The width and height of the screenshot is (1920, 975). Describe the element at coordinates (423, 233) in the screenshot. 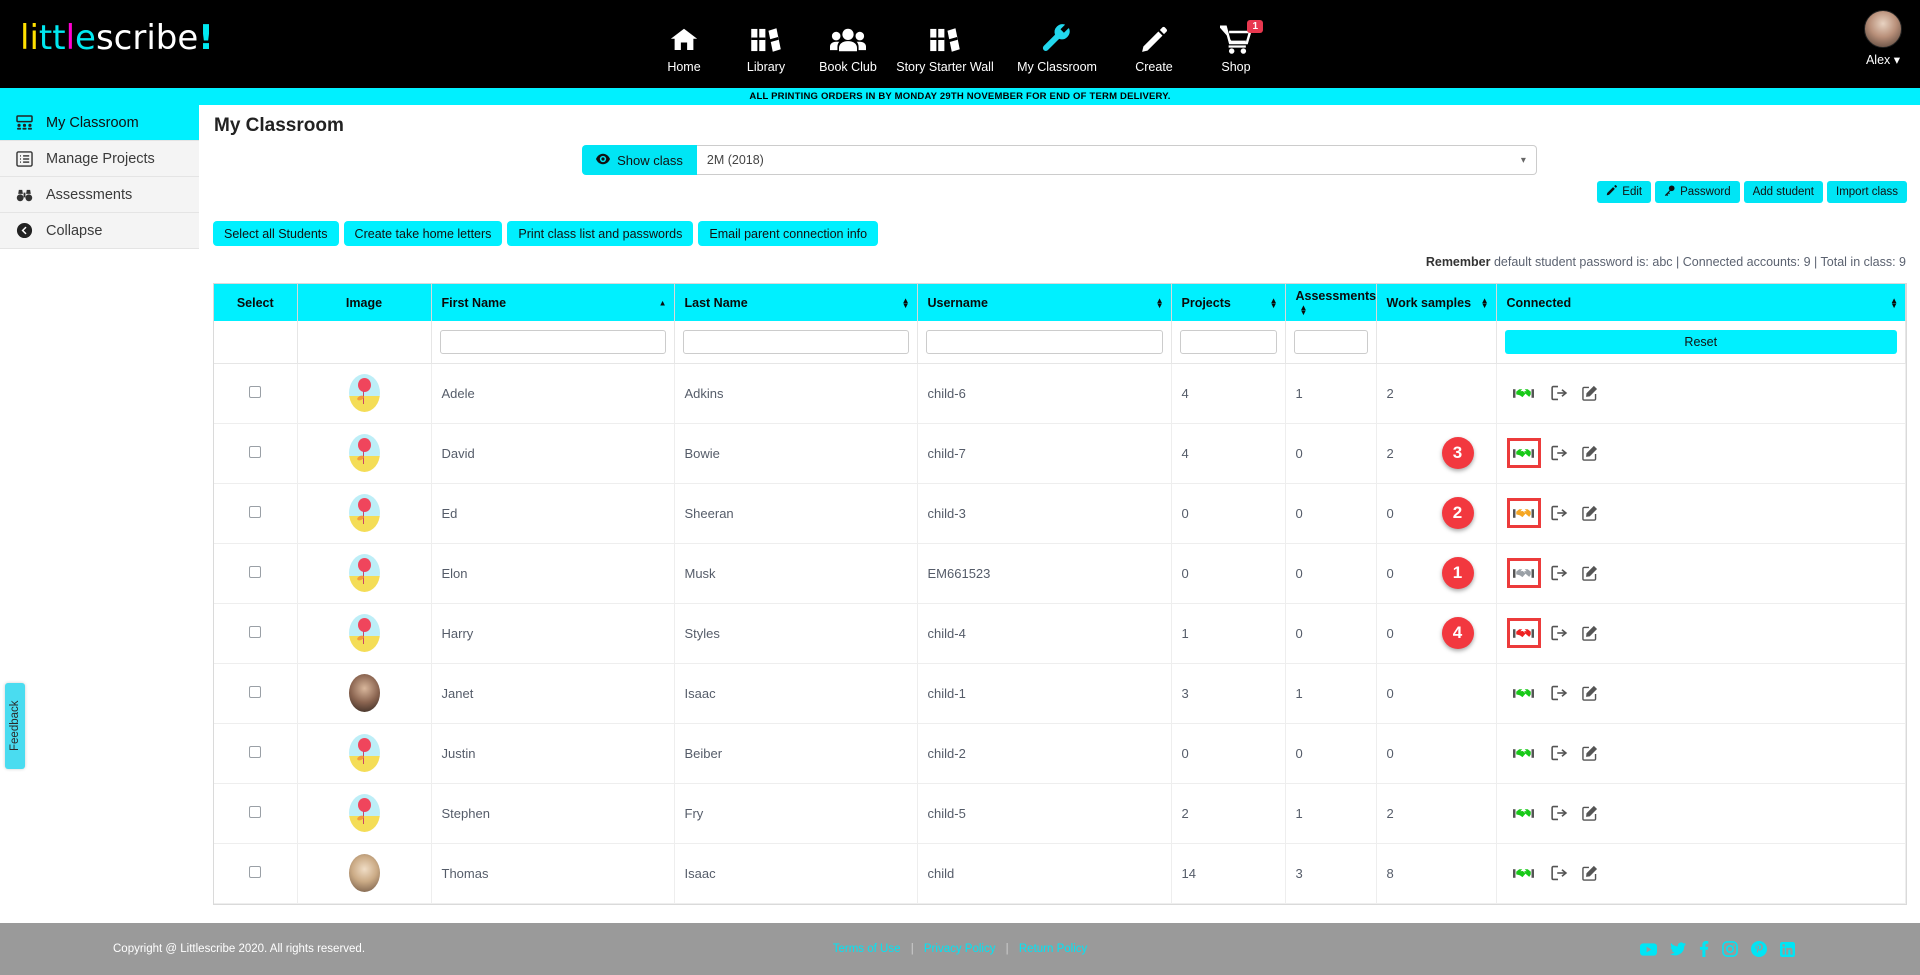

I see `create-take-home-letters-button: Create take home letters` at that location.